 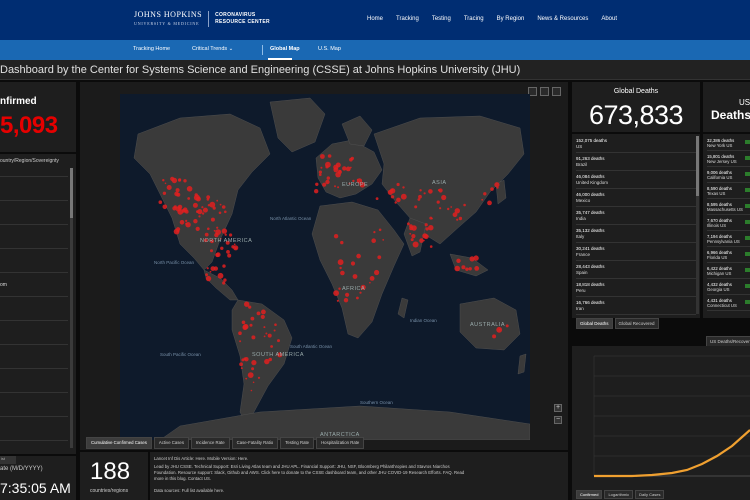 I want to click on confirmed-by-country-list: ountry/Region/Sovereignty om, so click(x=38, y=304).